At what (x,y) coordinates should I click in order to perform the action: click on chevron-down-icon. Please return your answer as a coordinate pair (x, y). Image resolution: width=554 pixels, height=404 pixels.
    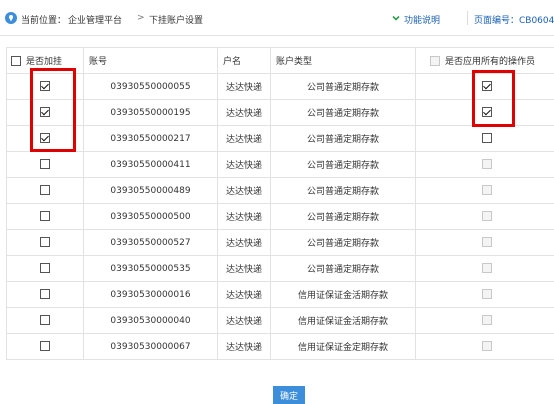
    Looking at the image, I should click on (396, 18).